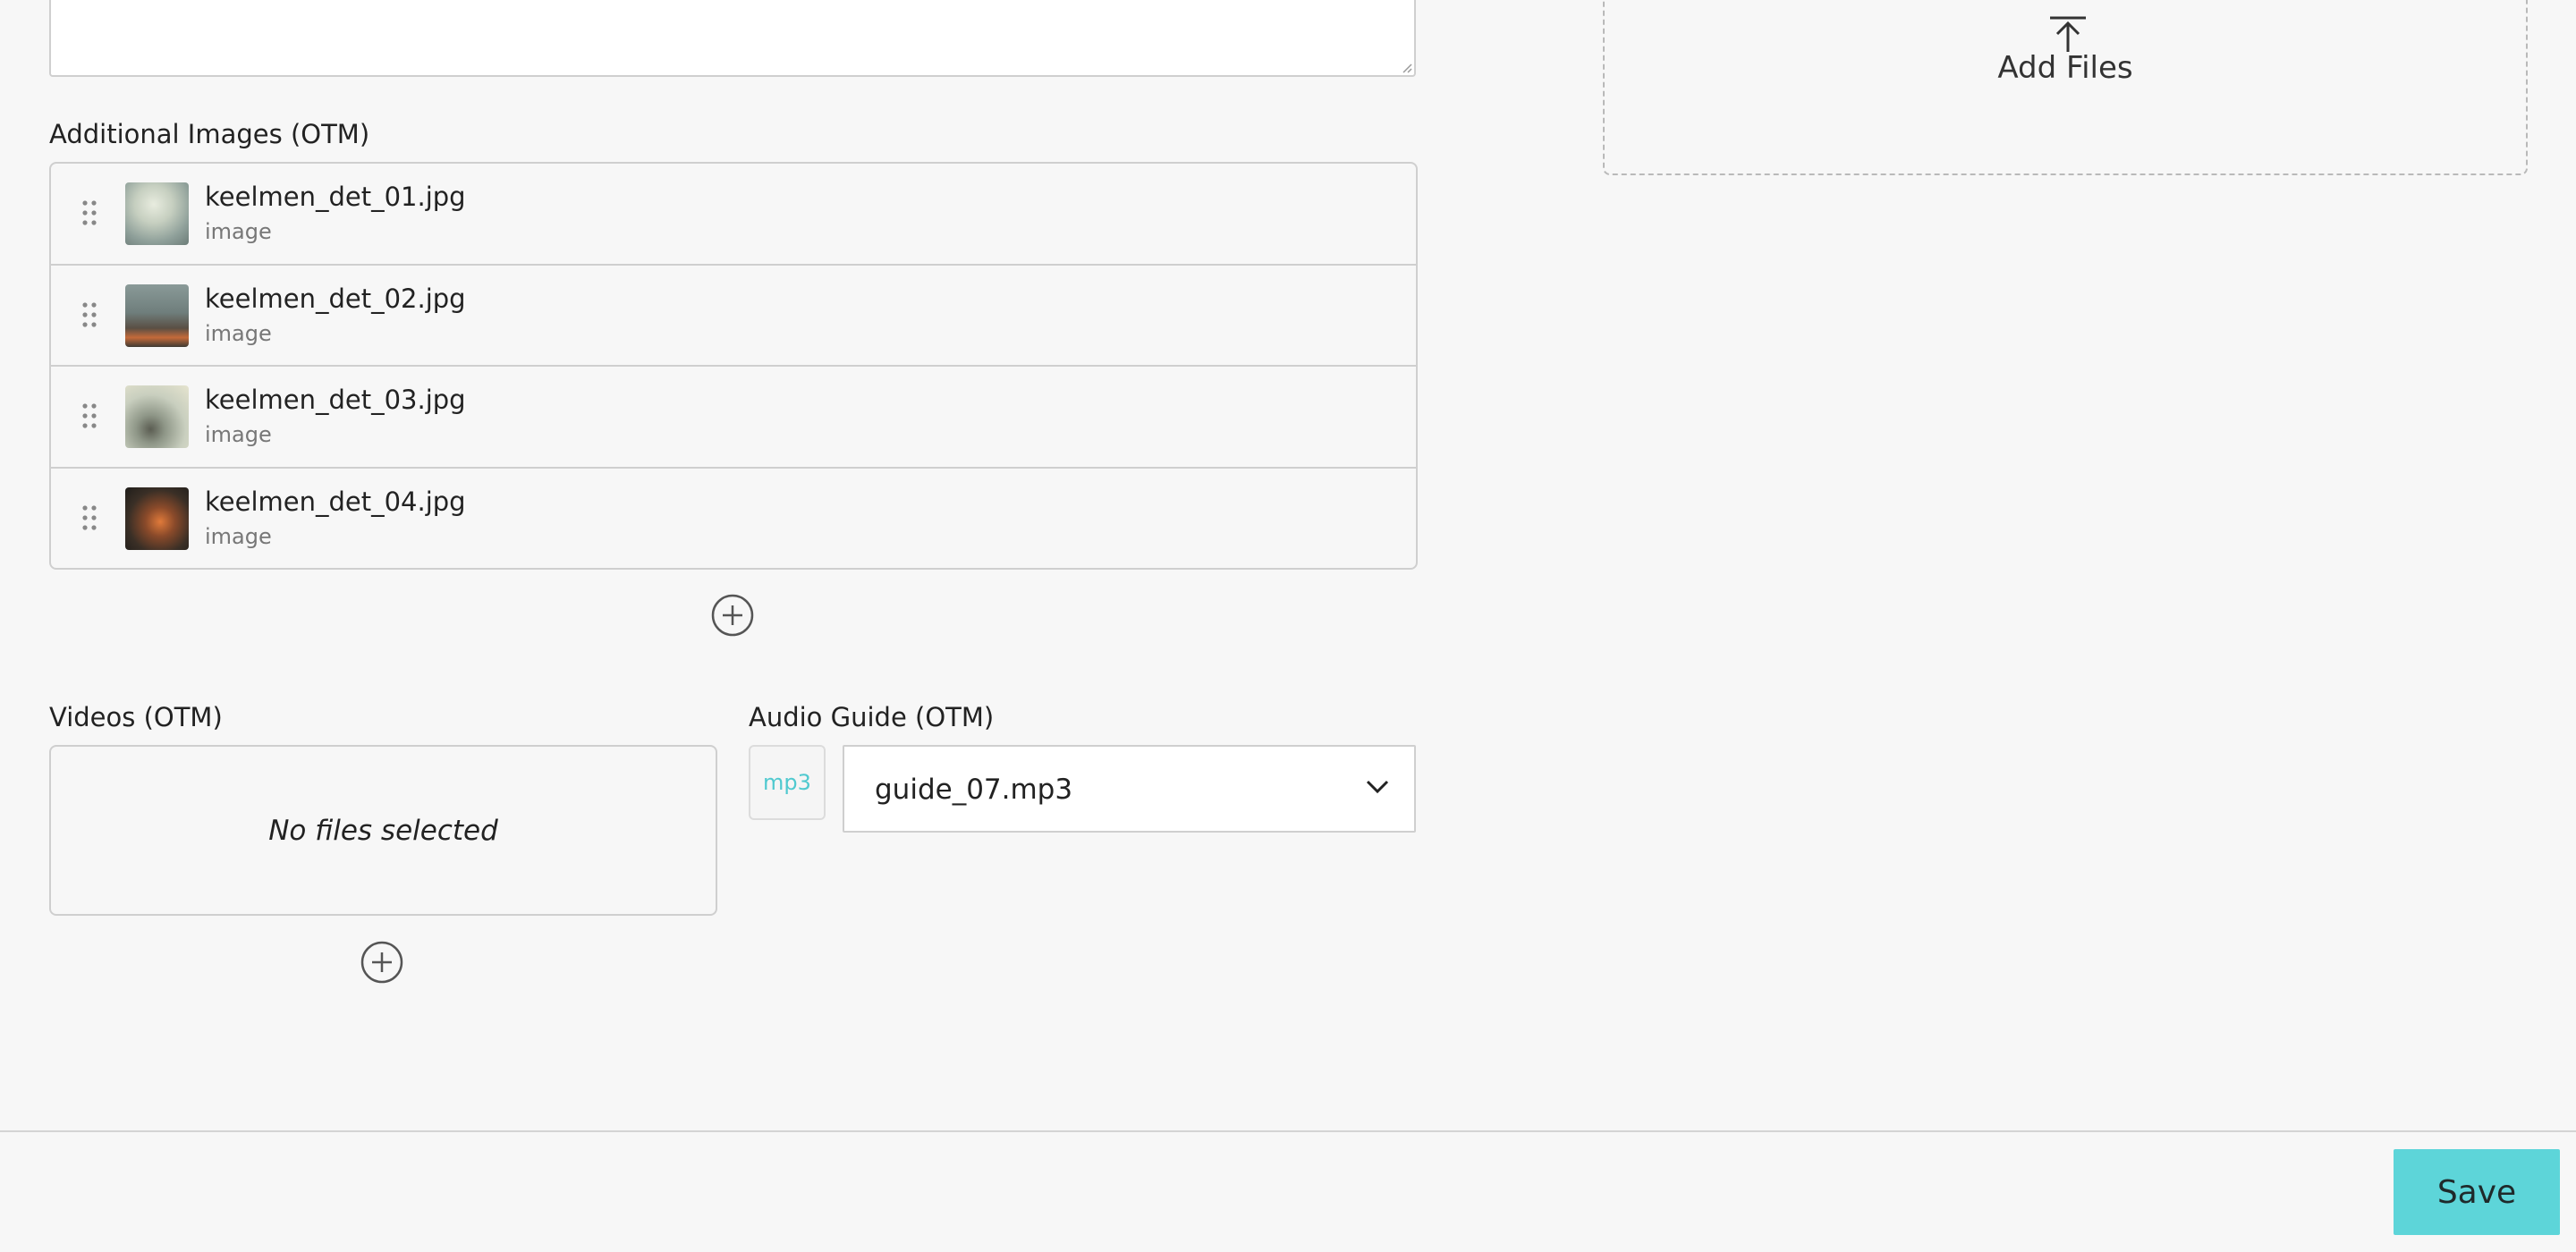 The width and height of the screenshot is (2576, 1252). What do you see at coordinates (787, 783) in the screenshot?
I see `mp3-file-badge: mp3` at bounding box center [787, 783].